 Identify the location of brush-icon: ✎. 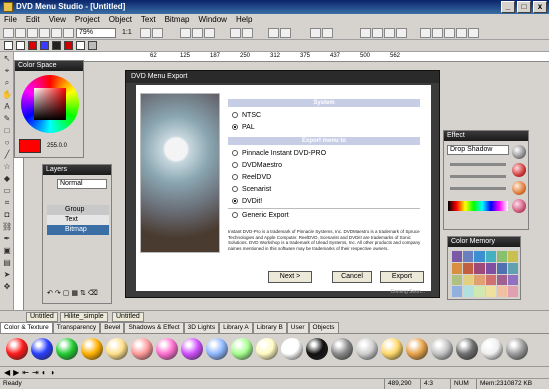
(7, 119).